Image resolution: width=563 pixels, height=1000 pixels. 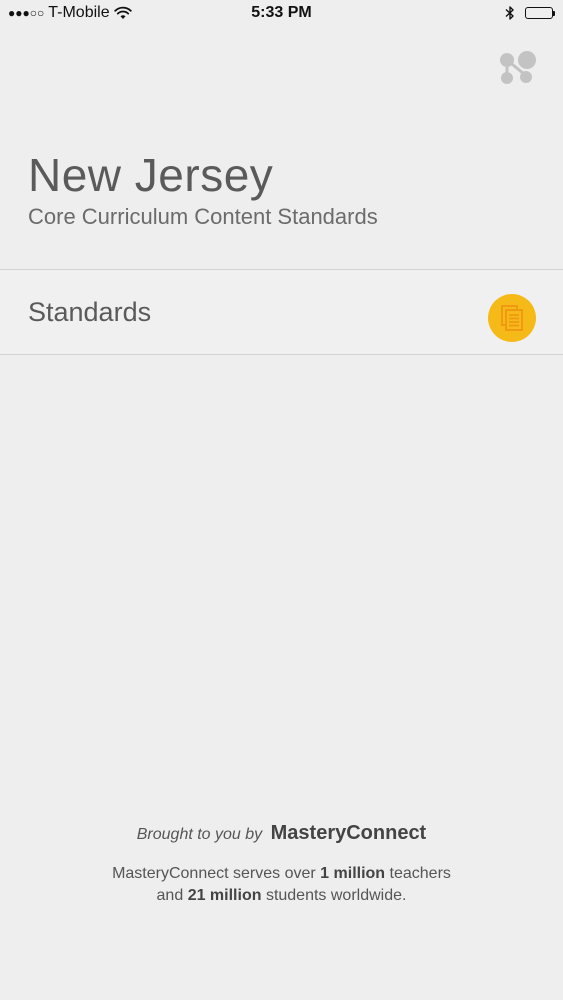 I want to click on brought-to-you-label: Brought to you by, so click(x=199, y=834).